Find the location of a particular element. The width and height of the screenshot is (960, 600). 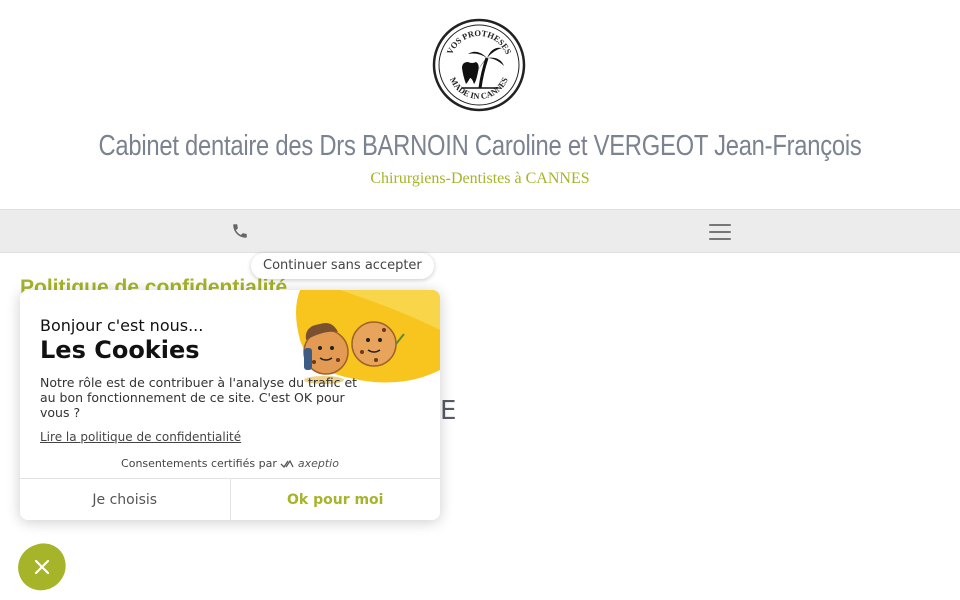

close-cookie-widget-button is located at coordinates (42, 567).